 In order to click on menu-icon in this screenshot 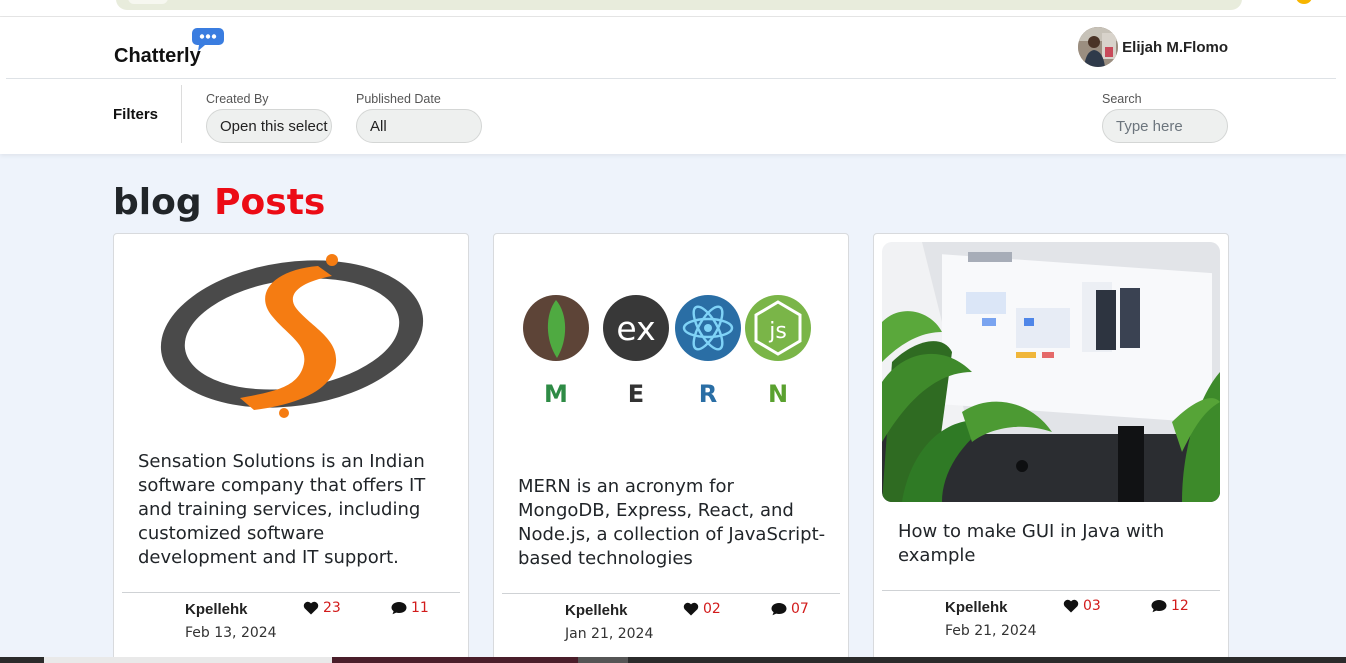, I will do `click(1268, 1)`.